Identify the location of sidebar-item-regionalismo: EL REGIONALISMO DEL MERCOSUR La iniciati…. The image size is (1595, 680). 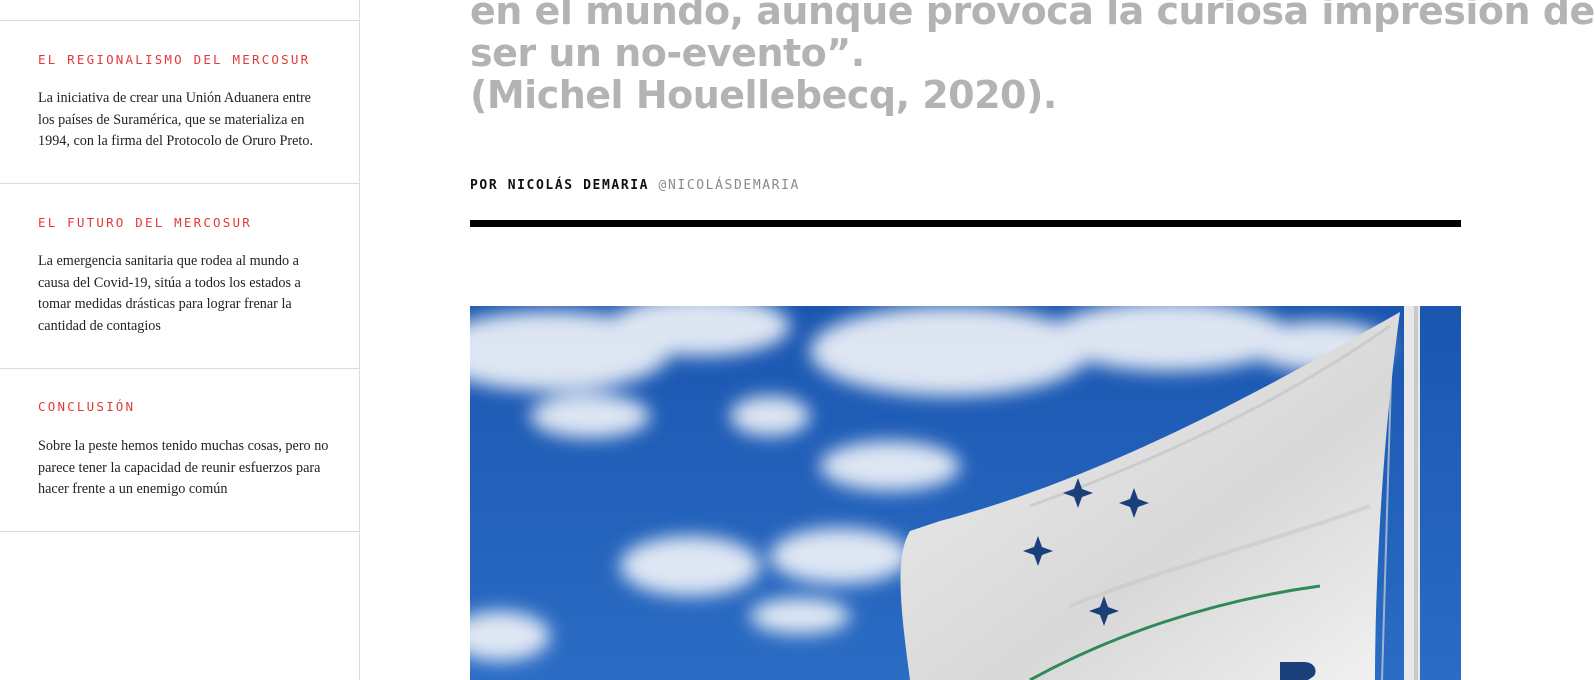
(179, 102).